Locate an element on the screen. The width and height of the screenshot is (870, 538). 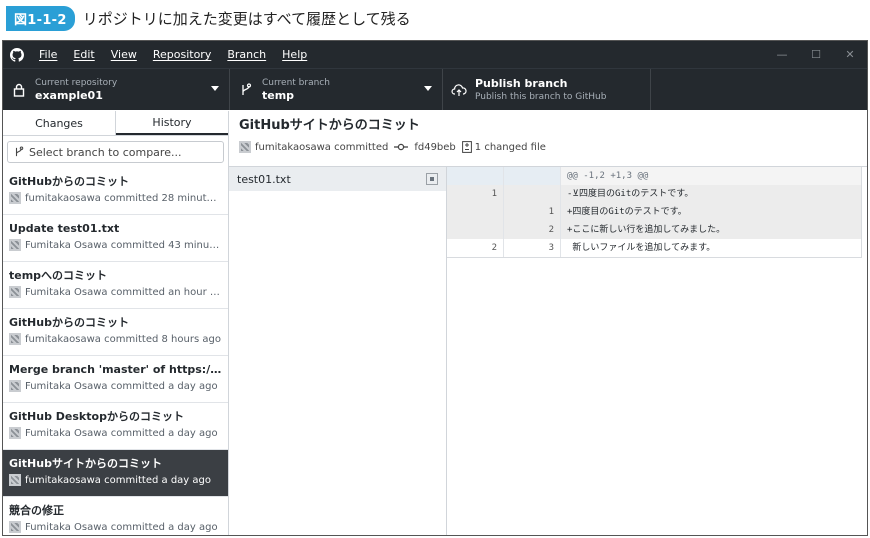
new-line-number: 2 is located at coordinates (532, 230).